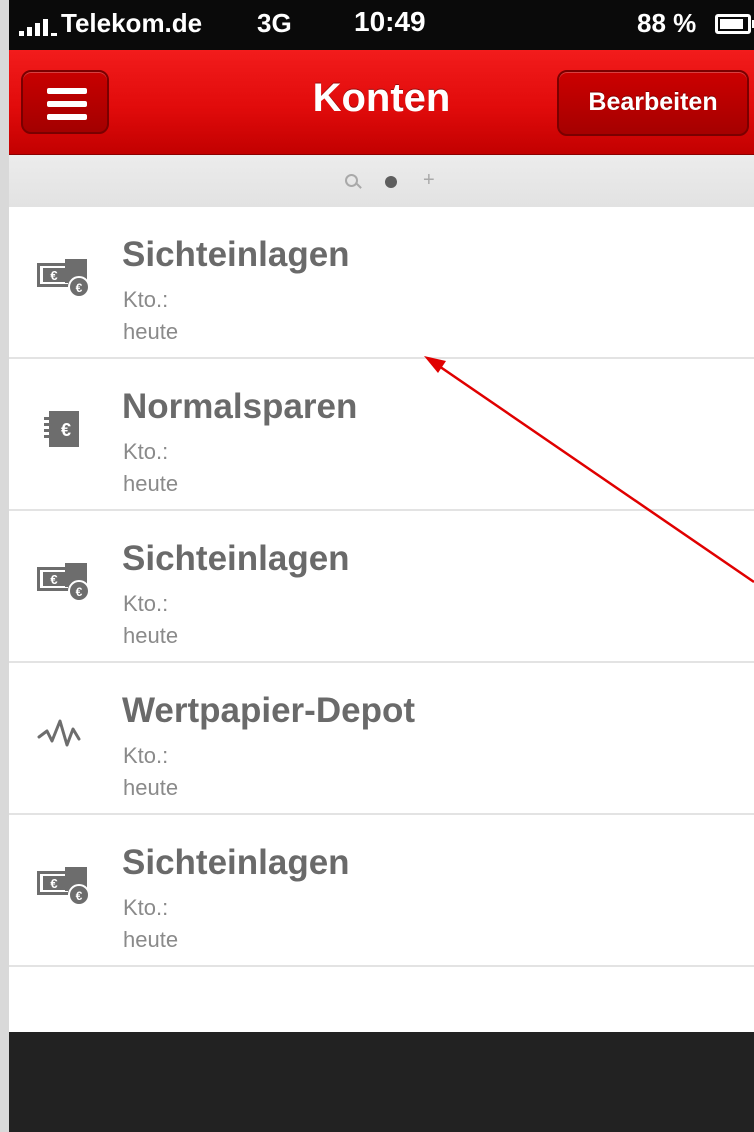  I want to click on screenshot-frame-edge, so click(4, 566).